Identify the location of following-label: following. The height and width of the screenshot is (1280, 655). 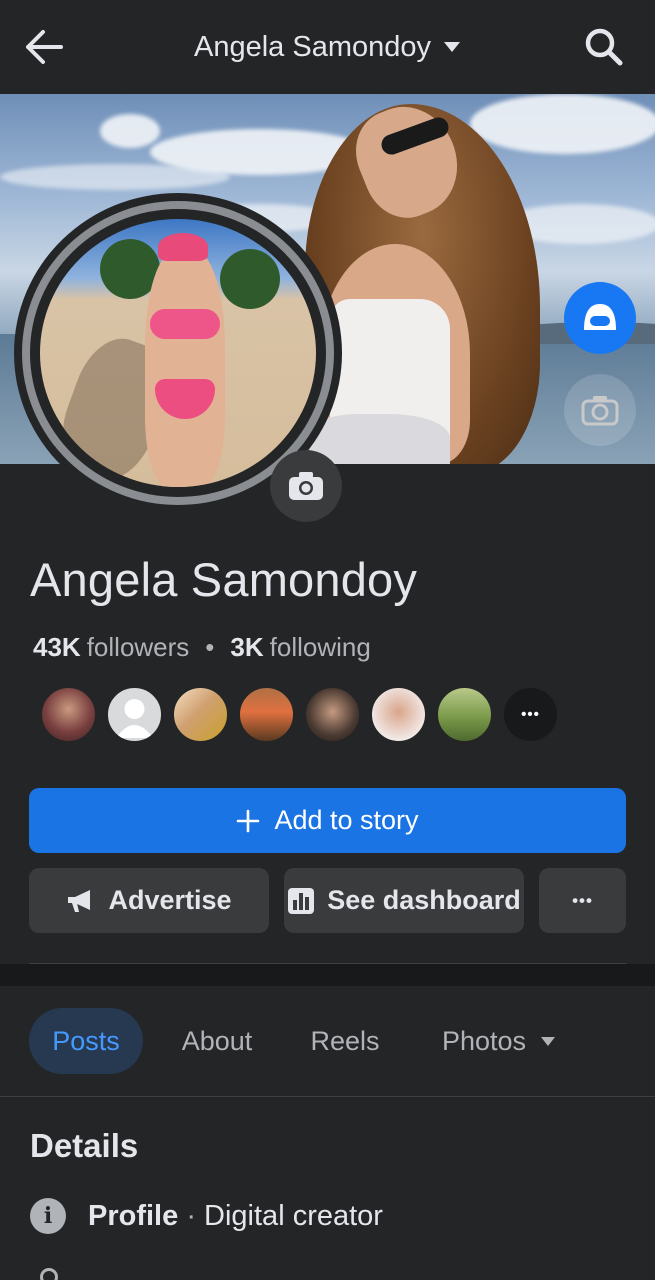
(320, 647).